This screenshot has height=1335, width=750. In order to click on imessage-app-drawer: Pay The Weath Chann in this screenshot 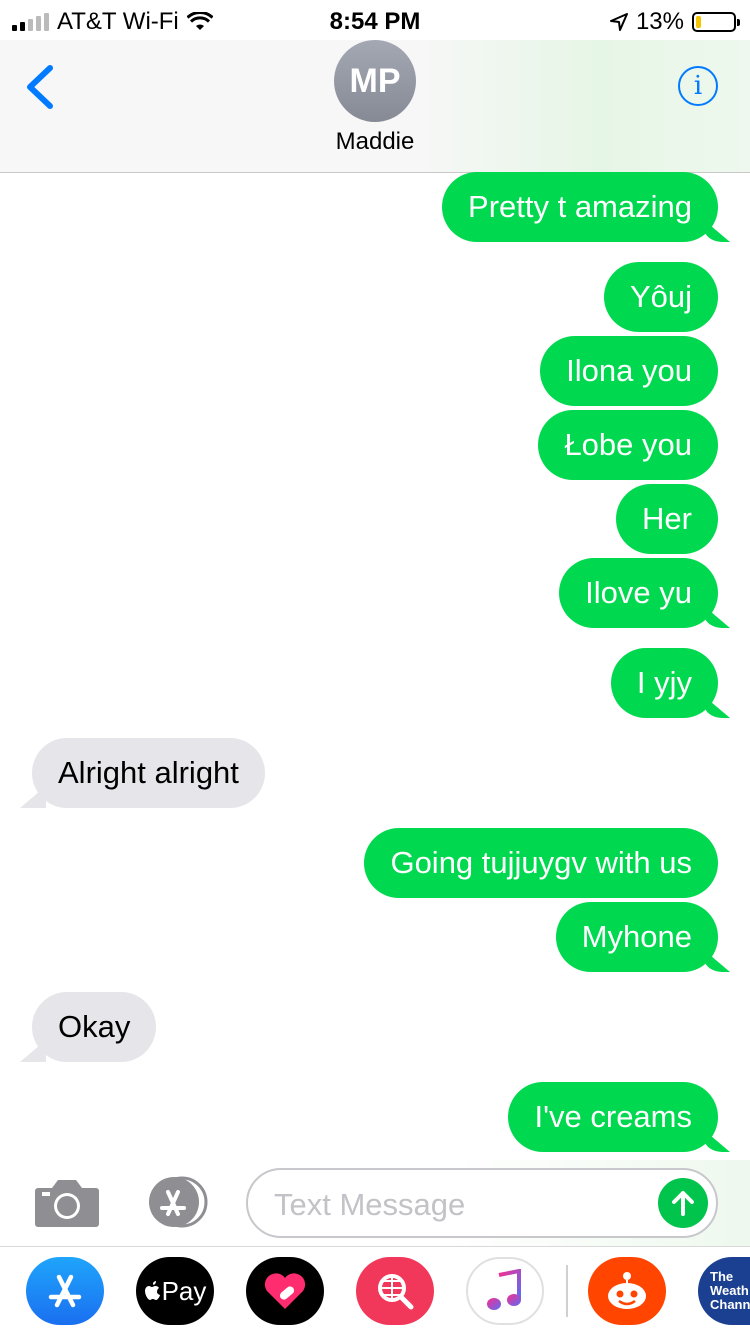, I will do `click(375, 1290)`.